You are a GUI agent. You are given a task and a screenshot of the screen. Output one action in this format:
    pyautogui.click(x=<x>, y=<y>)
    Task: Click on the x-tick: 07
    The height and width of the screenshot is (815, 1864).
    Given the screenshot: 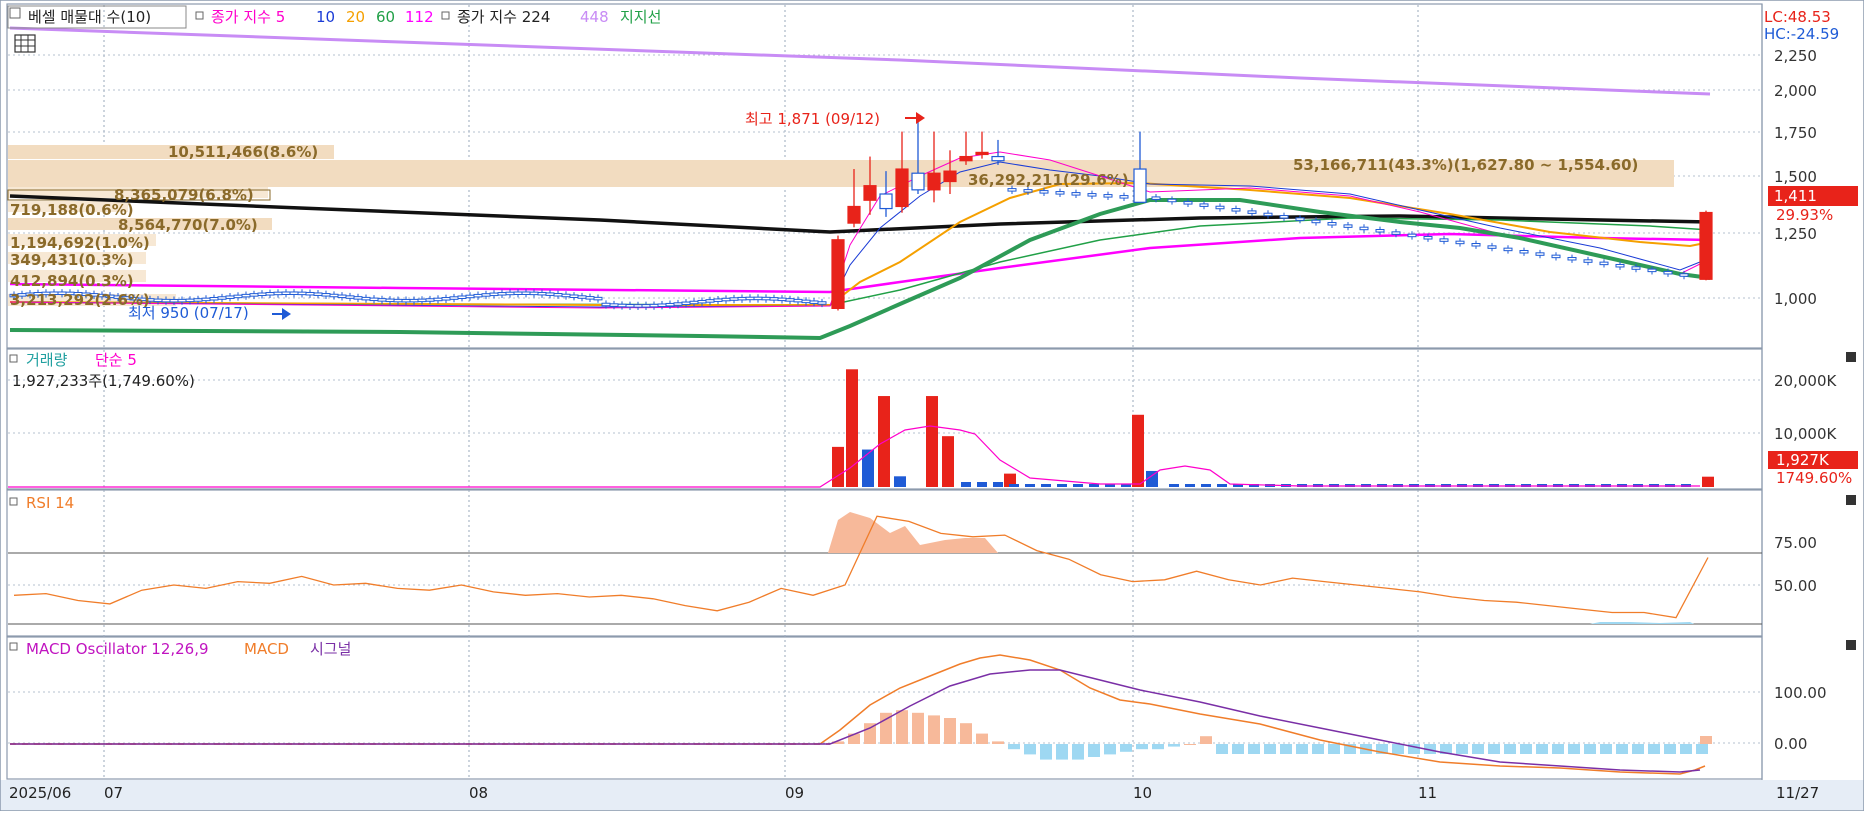 What is the action you would take?
    pyautogui.click(x=113, y=793)
    